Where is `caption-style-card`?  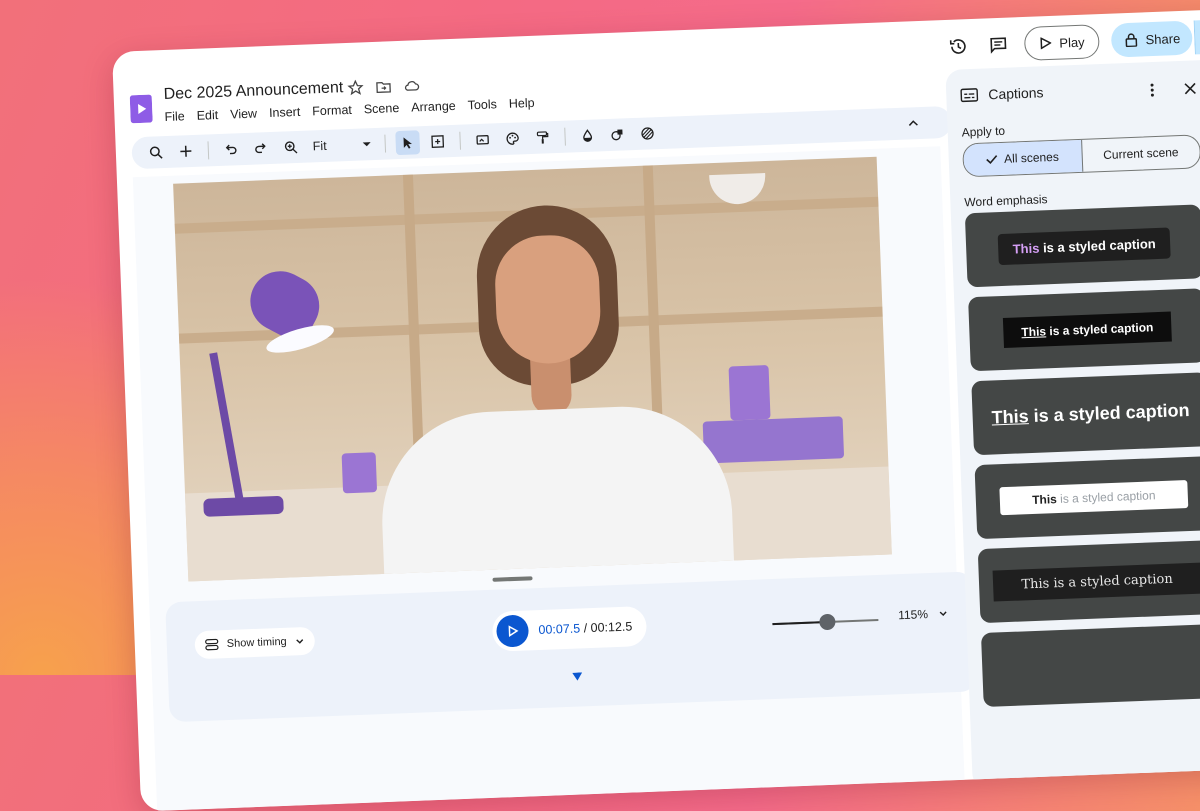 caption-style-card is located at coordinates (1090, 666).